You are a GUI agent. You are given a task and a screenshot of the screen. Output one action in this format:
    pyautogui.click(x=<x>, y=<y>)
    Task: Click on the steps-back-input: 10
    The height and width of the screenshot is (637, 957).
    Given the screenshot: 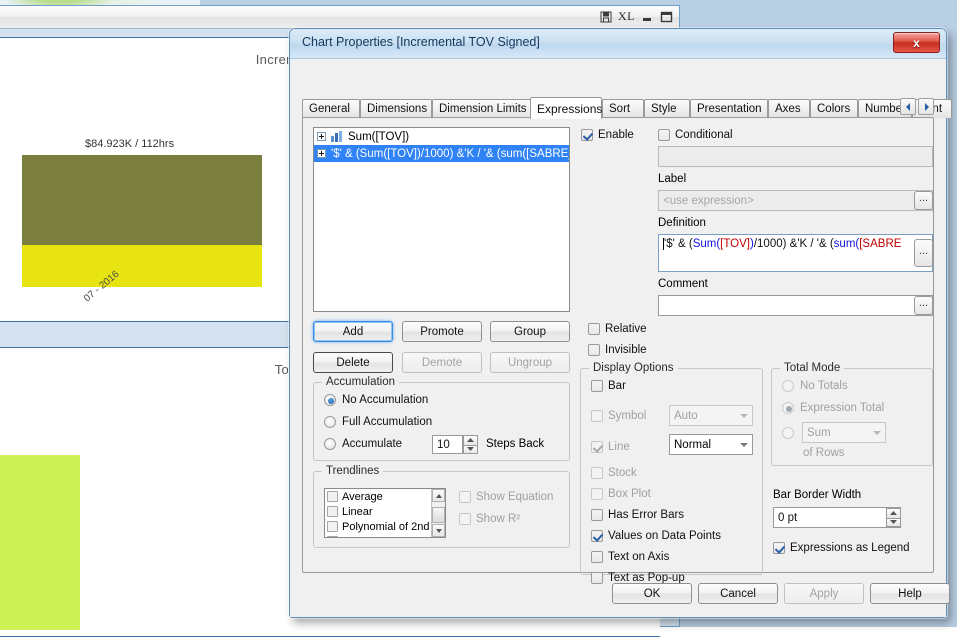 What is the action you would take?
    pyautogui.click(x=447, y=444)
    